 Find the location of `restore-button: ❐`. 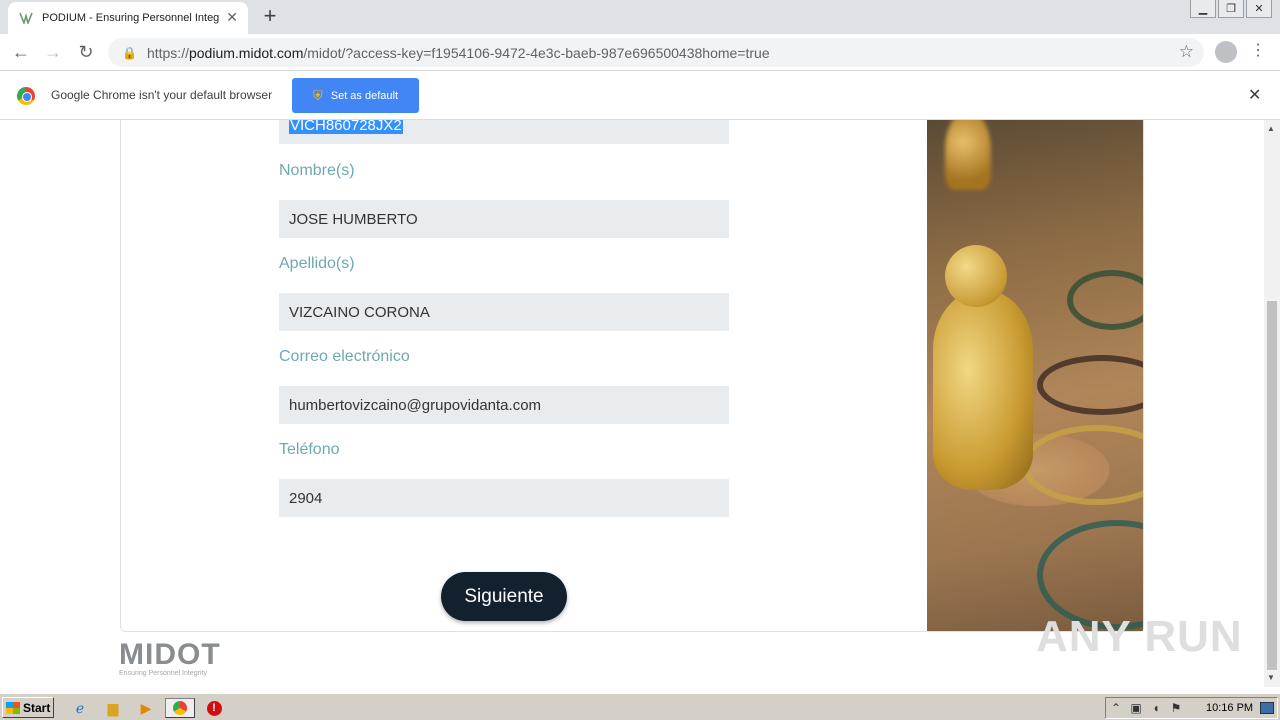

restore-button: ❐ is located at coordinates (1231, 9).